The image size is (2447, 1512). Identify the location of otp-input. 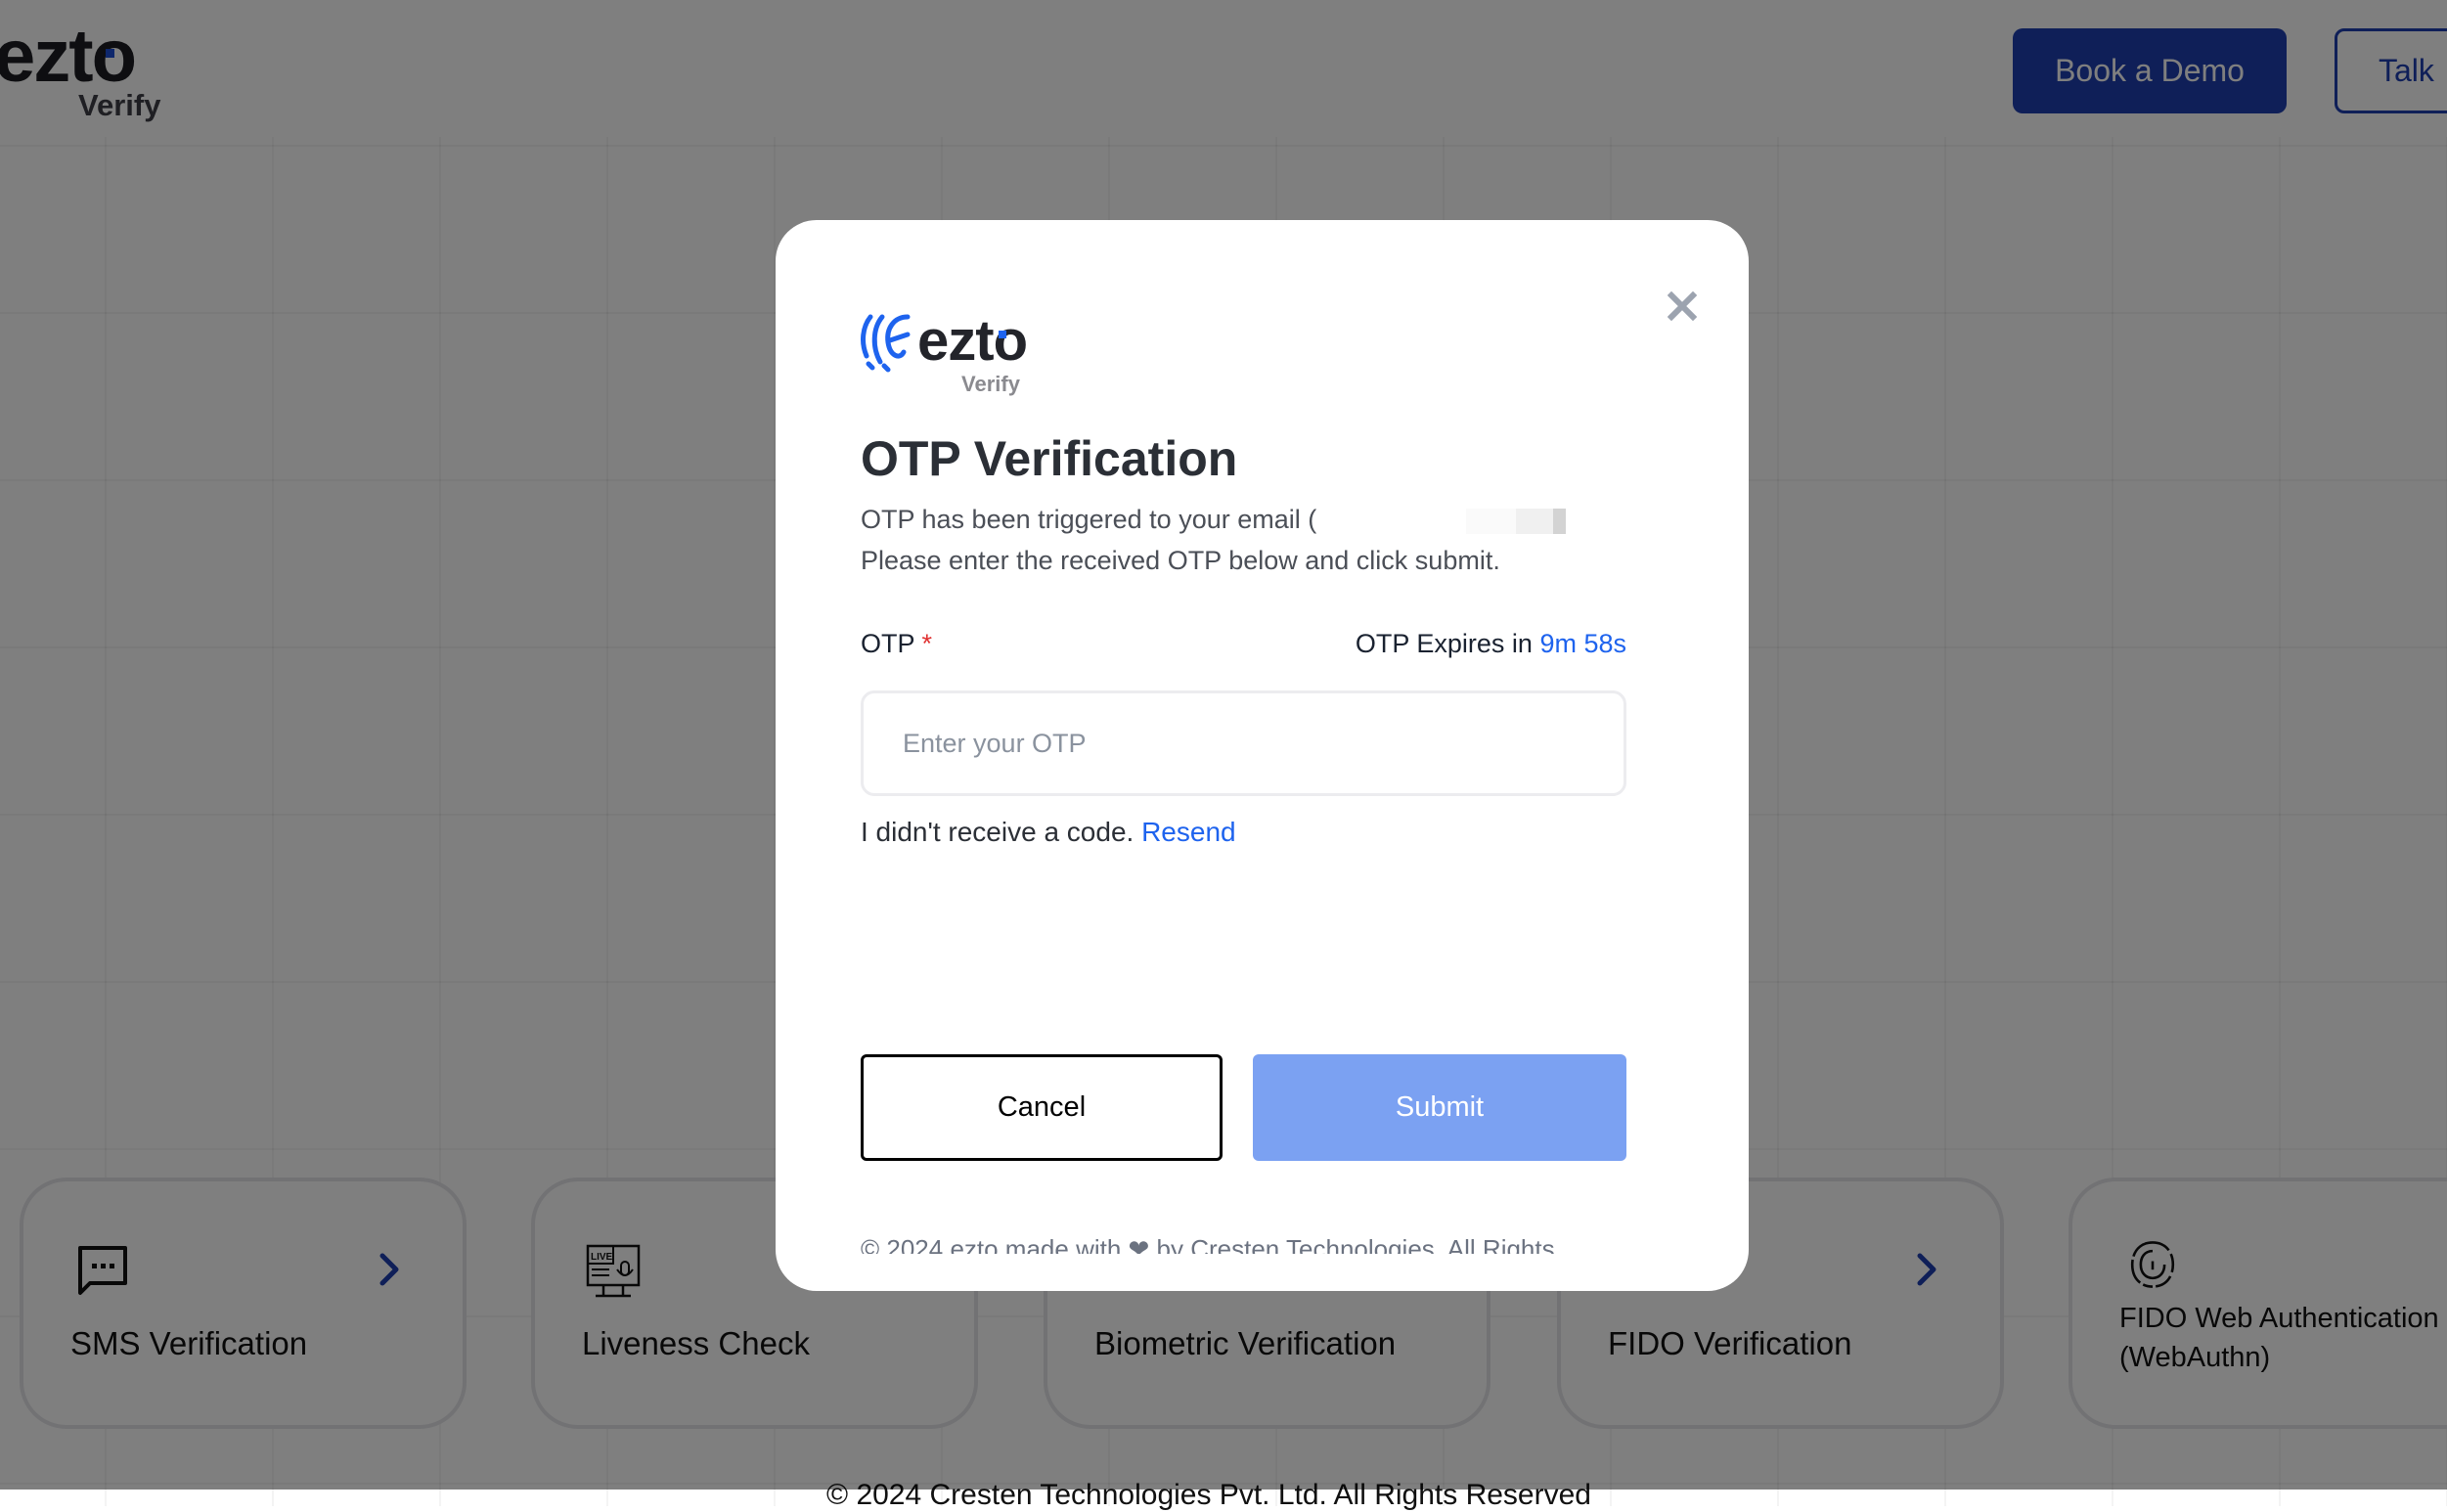
(1243, 743).